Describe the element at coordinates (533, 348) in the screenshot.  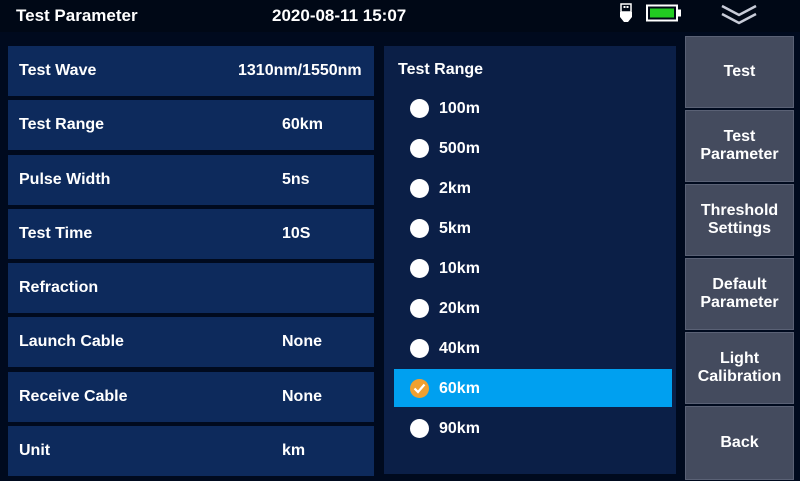
I see `range-option-40km: 40km` at that location.